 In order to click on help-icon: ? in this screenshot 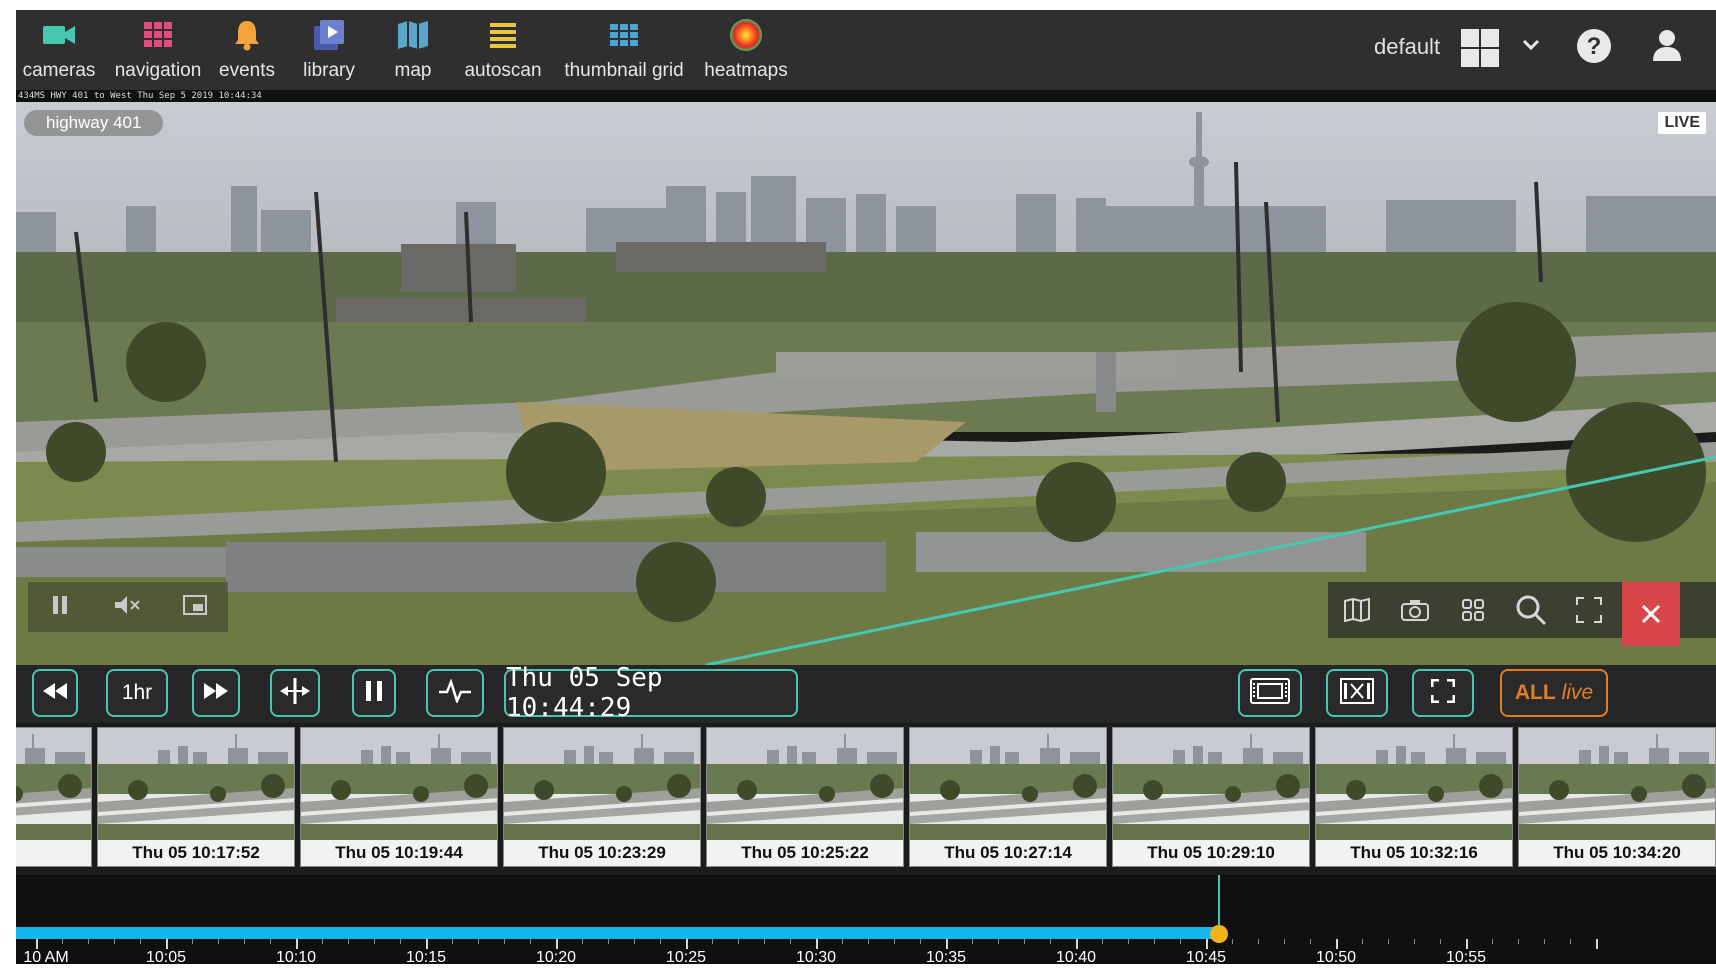, I will do `click(1594, 48)`.